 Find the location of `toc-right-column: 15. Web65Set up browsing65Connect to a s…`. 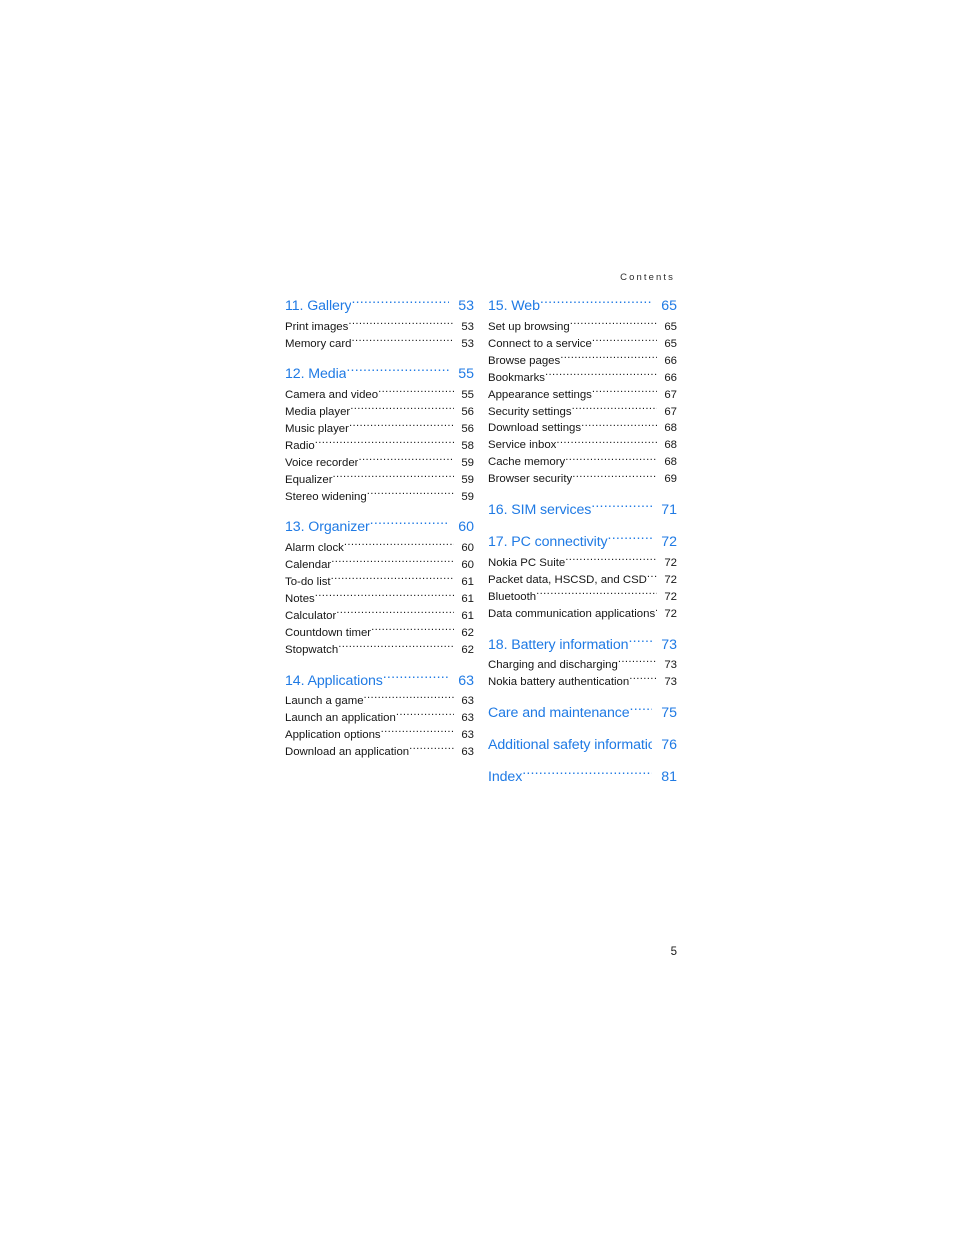

toc-right-column: 15. Web65Set up browsing65Connect to a s… is located at coordinates (582, 547).